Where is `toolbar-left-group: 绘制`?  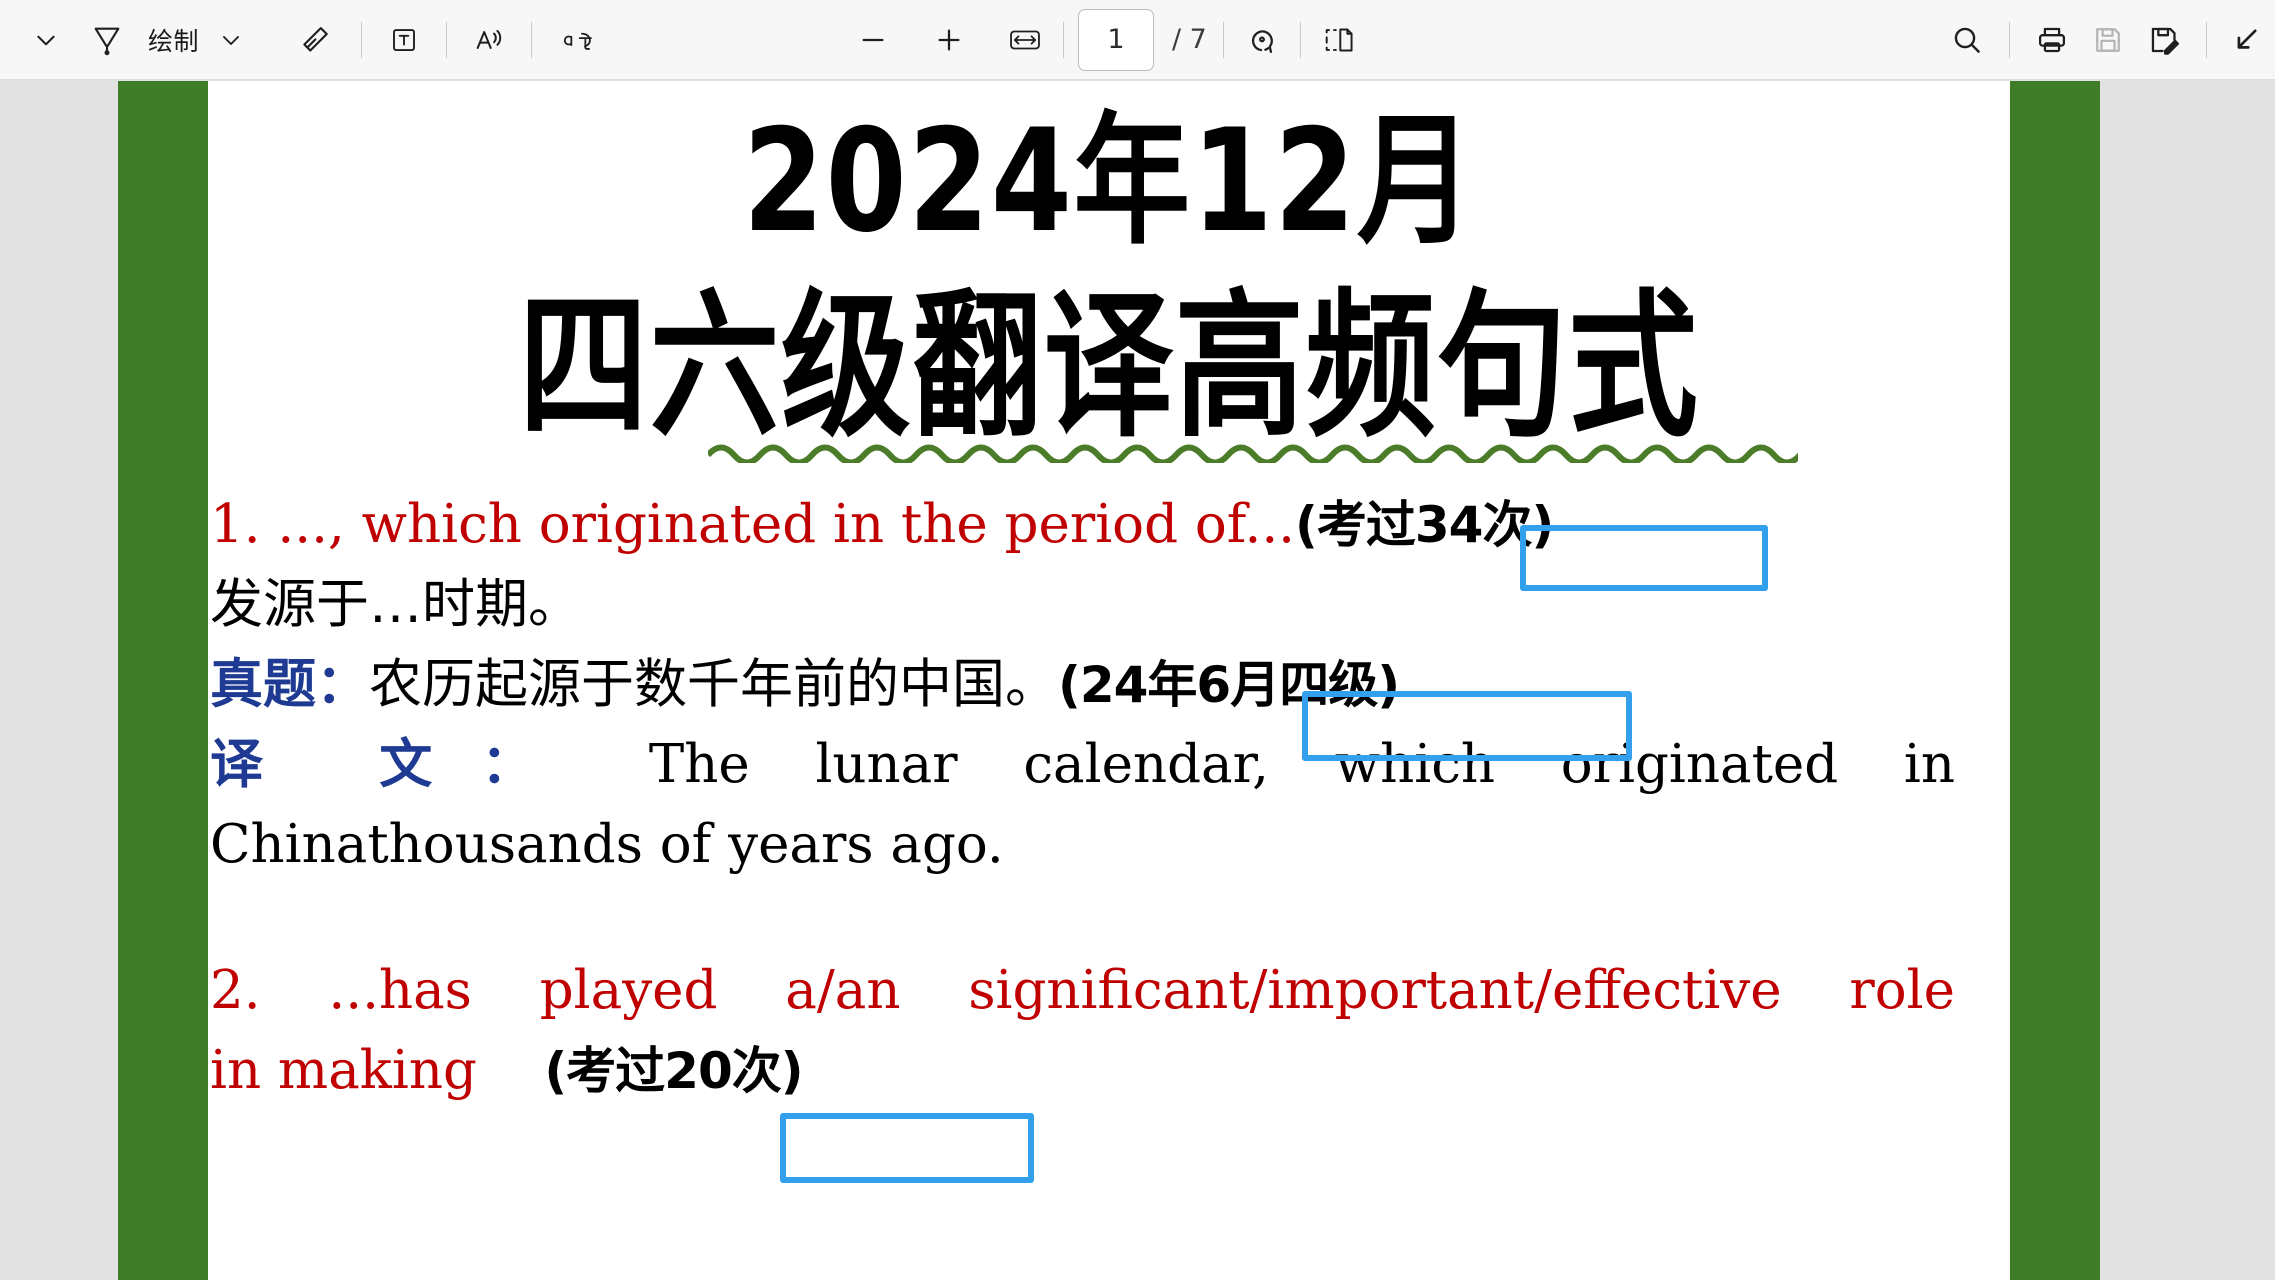
toolbar-left-group: 绘制 is located at coordinates (306, 40).